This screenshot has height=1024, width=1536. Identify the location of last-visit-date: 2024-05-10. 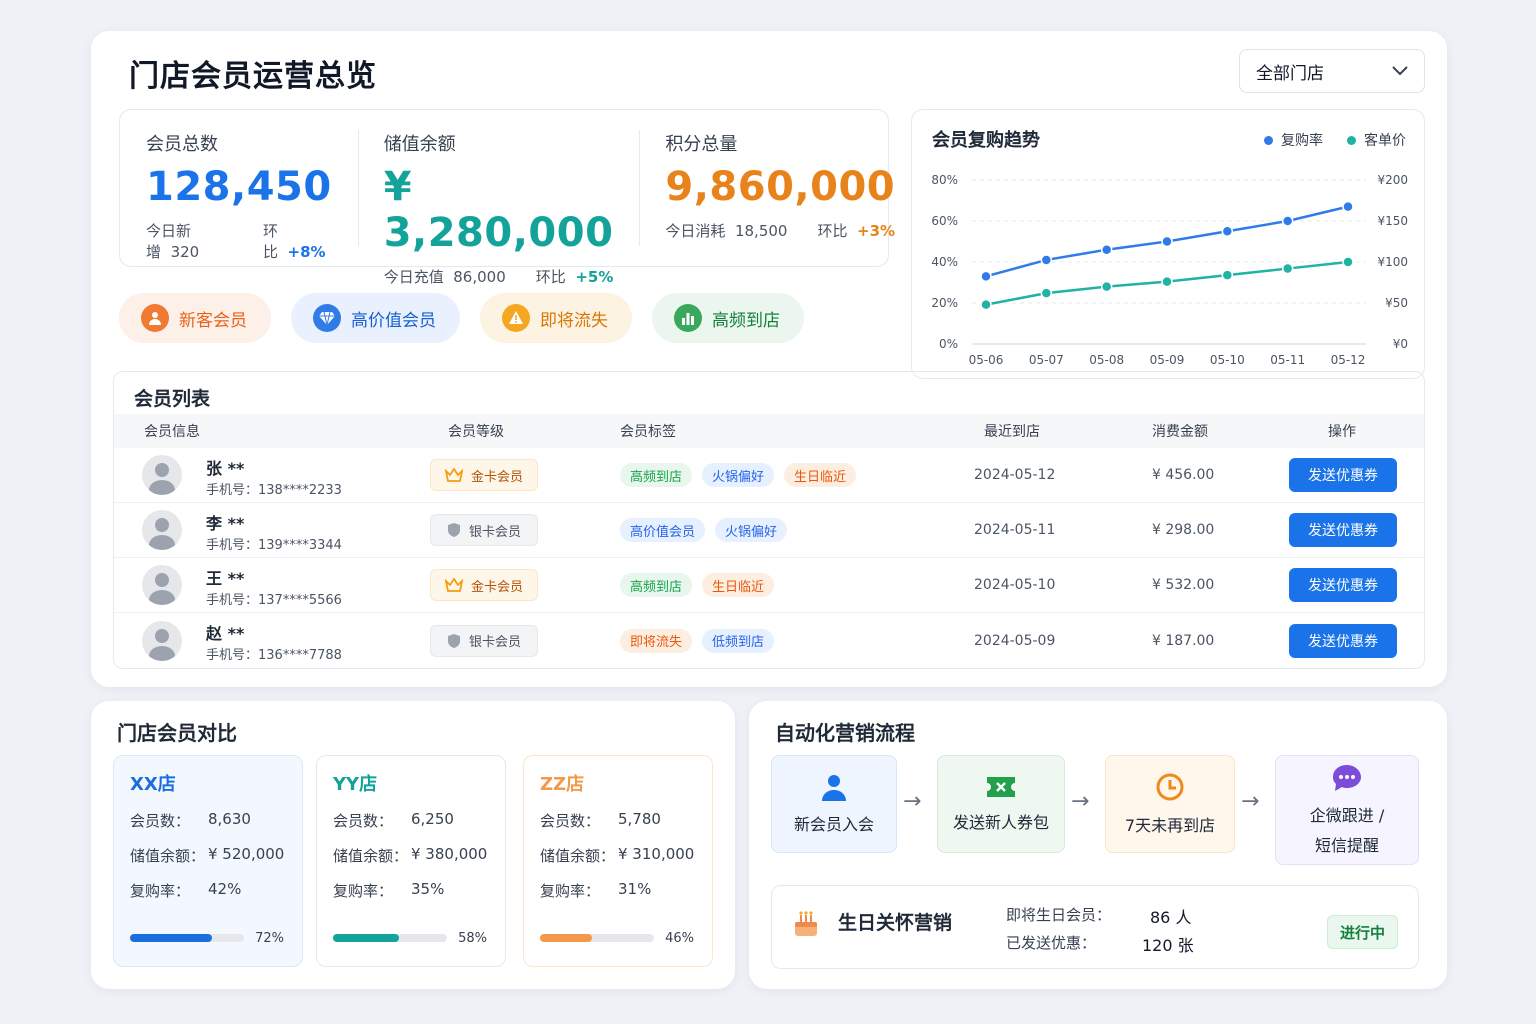
(1015, 585).